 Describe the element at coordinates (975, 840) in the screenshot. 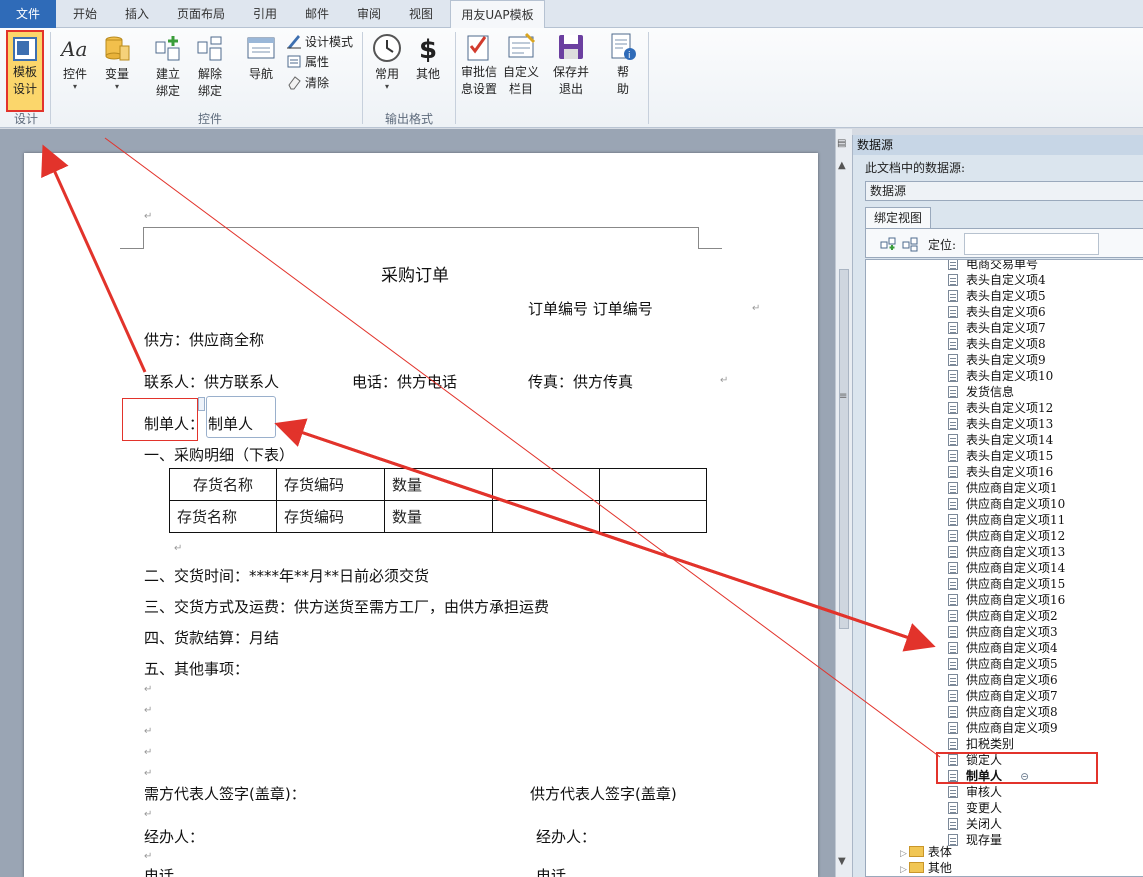

I see `tree-item: 现存量` at that location.